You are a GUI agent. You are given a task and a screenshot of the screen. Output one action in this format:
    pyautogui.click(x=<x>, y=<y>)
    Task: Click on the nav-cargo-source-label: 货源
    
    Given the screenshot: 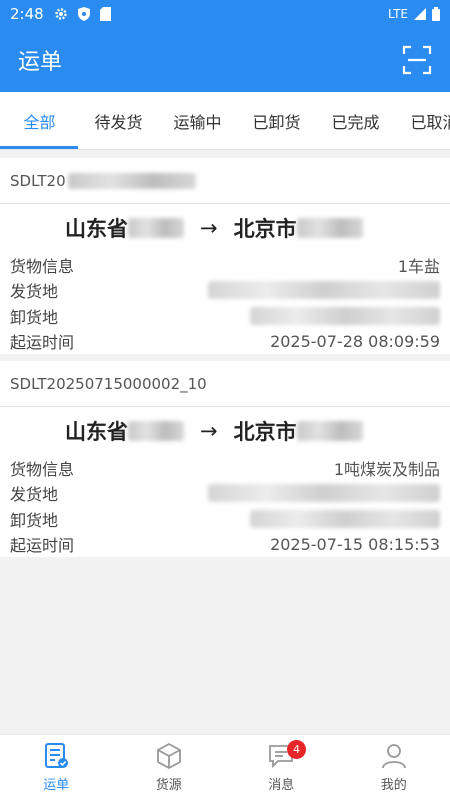 What is the action you would take?
    pyautogui.click(x=168, y=785)
    